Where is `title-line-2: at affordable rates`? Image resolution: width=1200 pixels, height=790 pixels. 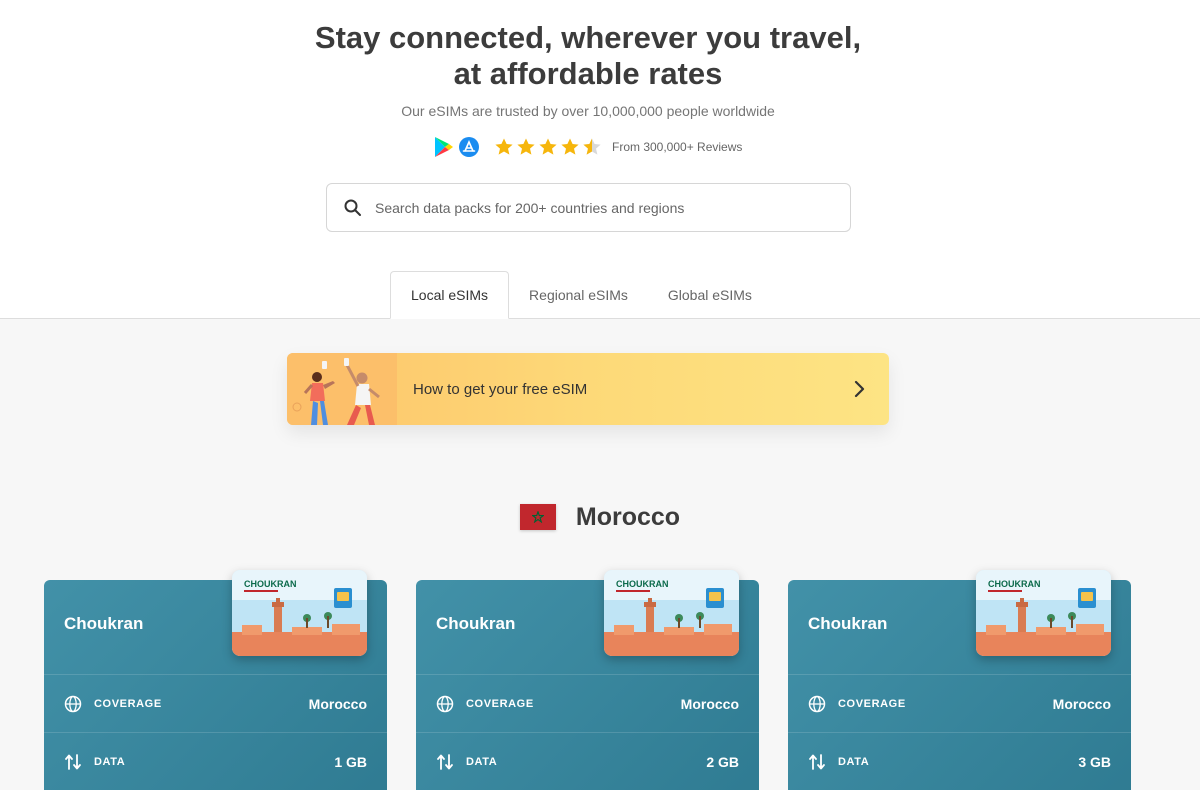
title-line-2: at affordable rates is located at coordinates (588, 73).